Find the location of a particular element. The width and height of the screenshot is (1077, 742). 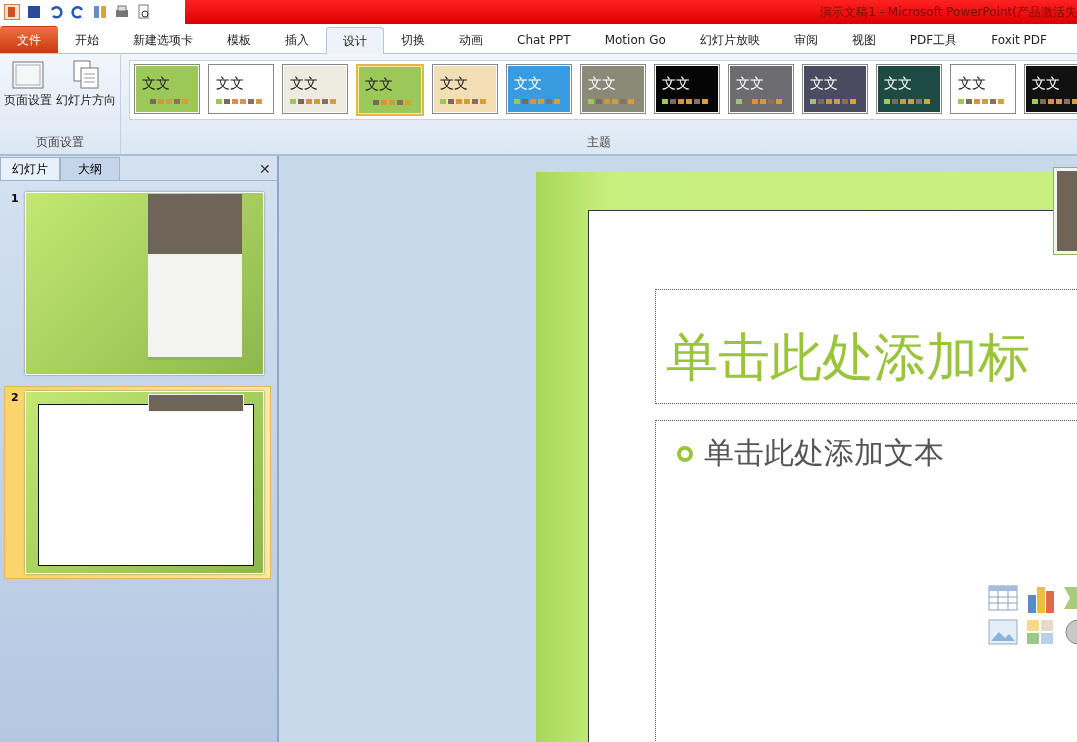

body-placeholder-text: 单击此处添加文本 is located at coordinates (824, 453).